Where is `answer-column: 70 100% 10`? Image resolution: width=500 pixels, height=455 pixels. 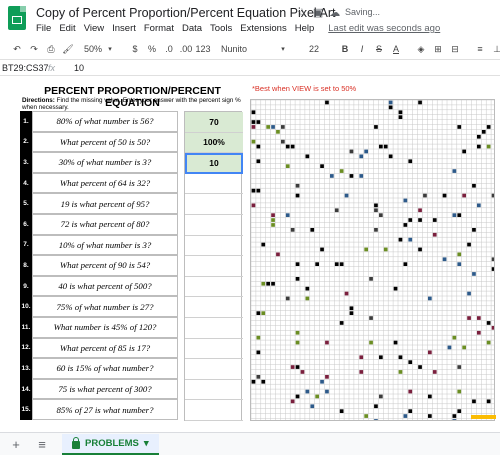
answer-column: 70 100% 10 is located at coordinates (213, 266).